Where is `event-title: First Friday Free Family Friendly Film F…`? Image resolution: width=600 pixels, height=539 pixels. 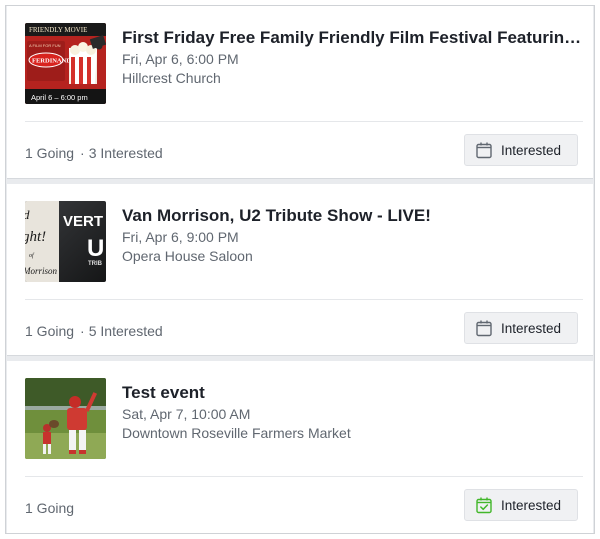
event-title: First Friday Free Family Friendly Film F… is located at coordinates (352, 38).